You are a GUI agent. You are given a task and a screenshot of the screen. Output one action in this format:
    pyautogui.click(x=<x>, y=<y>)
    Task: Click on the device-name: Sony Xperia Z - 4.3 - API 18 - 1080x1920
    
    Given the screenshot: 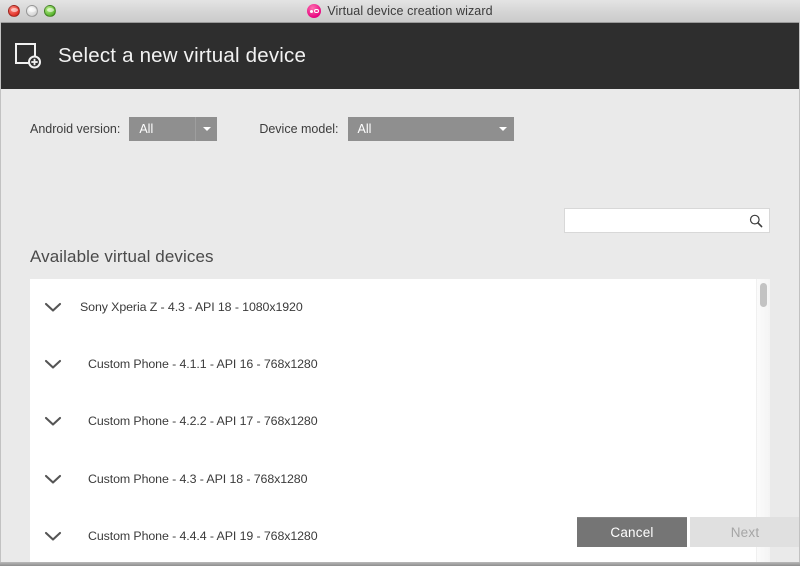 What is the action you would take?
    pyautogui.click(x=191, y=307)
    